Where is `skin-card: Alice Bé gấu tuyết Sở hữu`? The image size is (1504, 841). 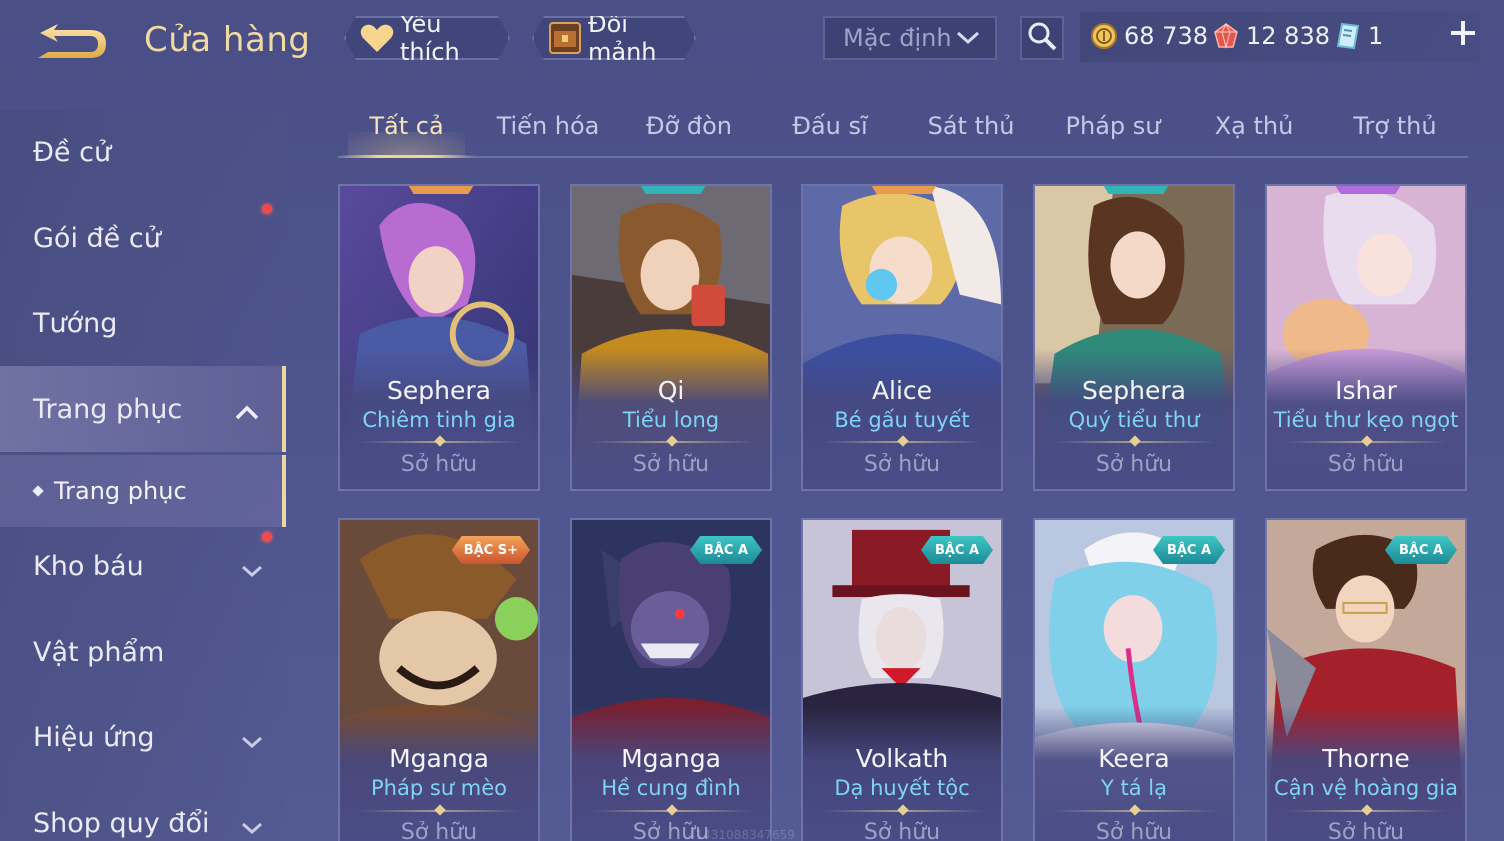
skin-card: Alice Bé gấu tuyết Sở hữu is located at coordinates (902, 337).